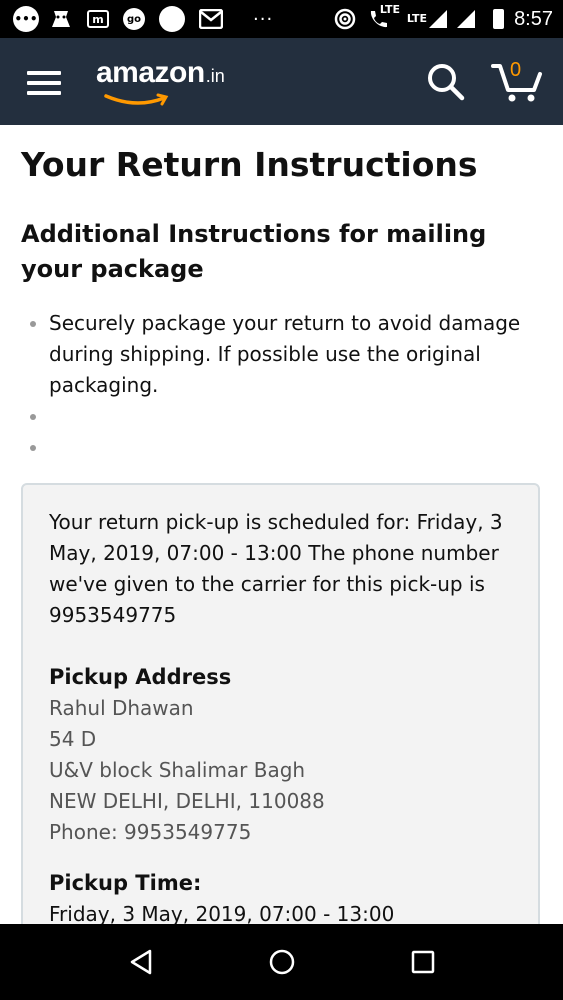 The image size is (563, 1000). What do you see at coordinates (423, 964) in the screenshot?
I see `recents-square-icon` at bounding box center [423, 964].